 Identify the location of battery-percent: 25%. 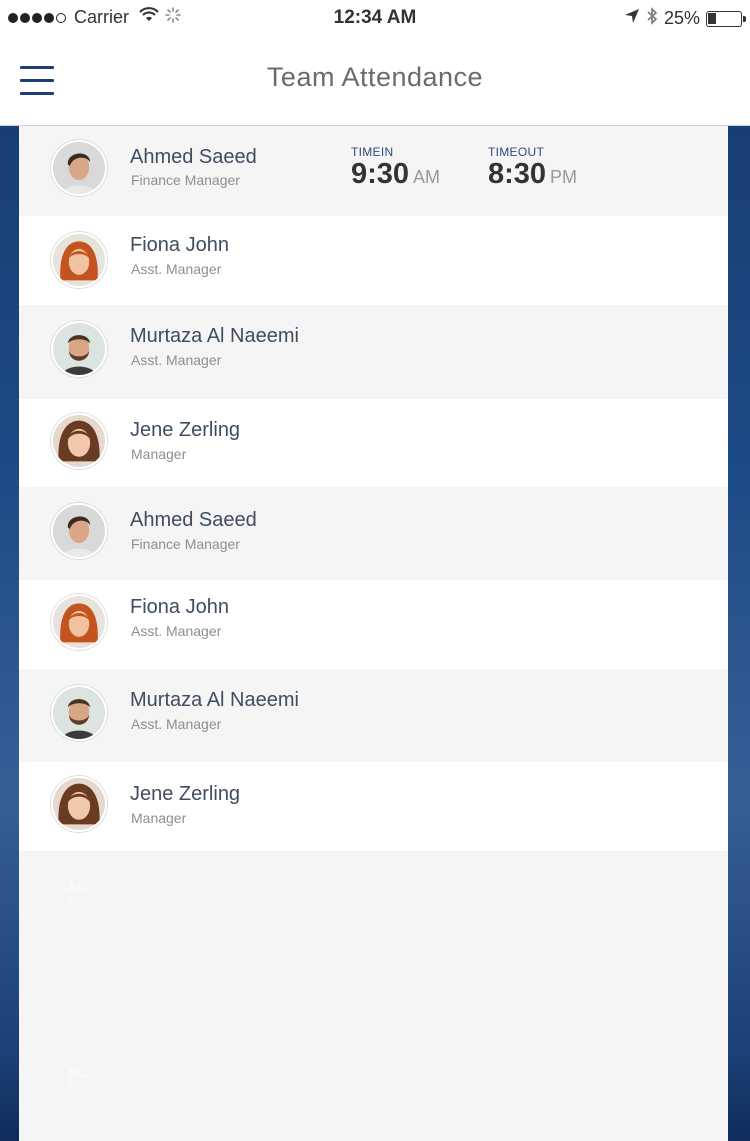
(681, 18).